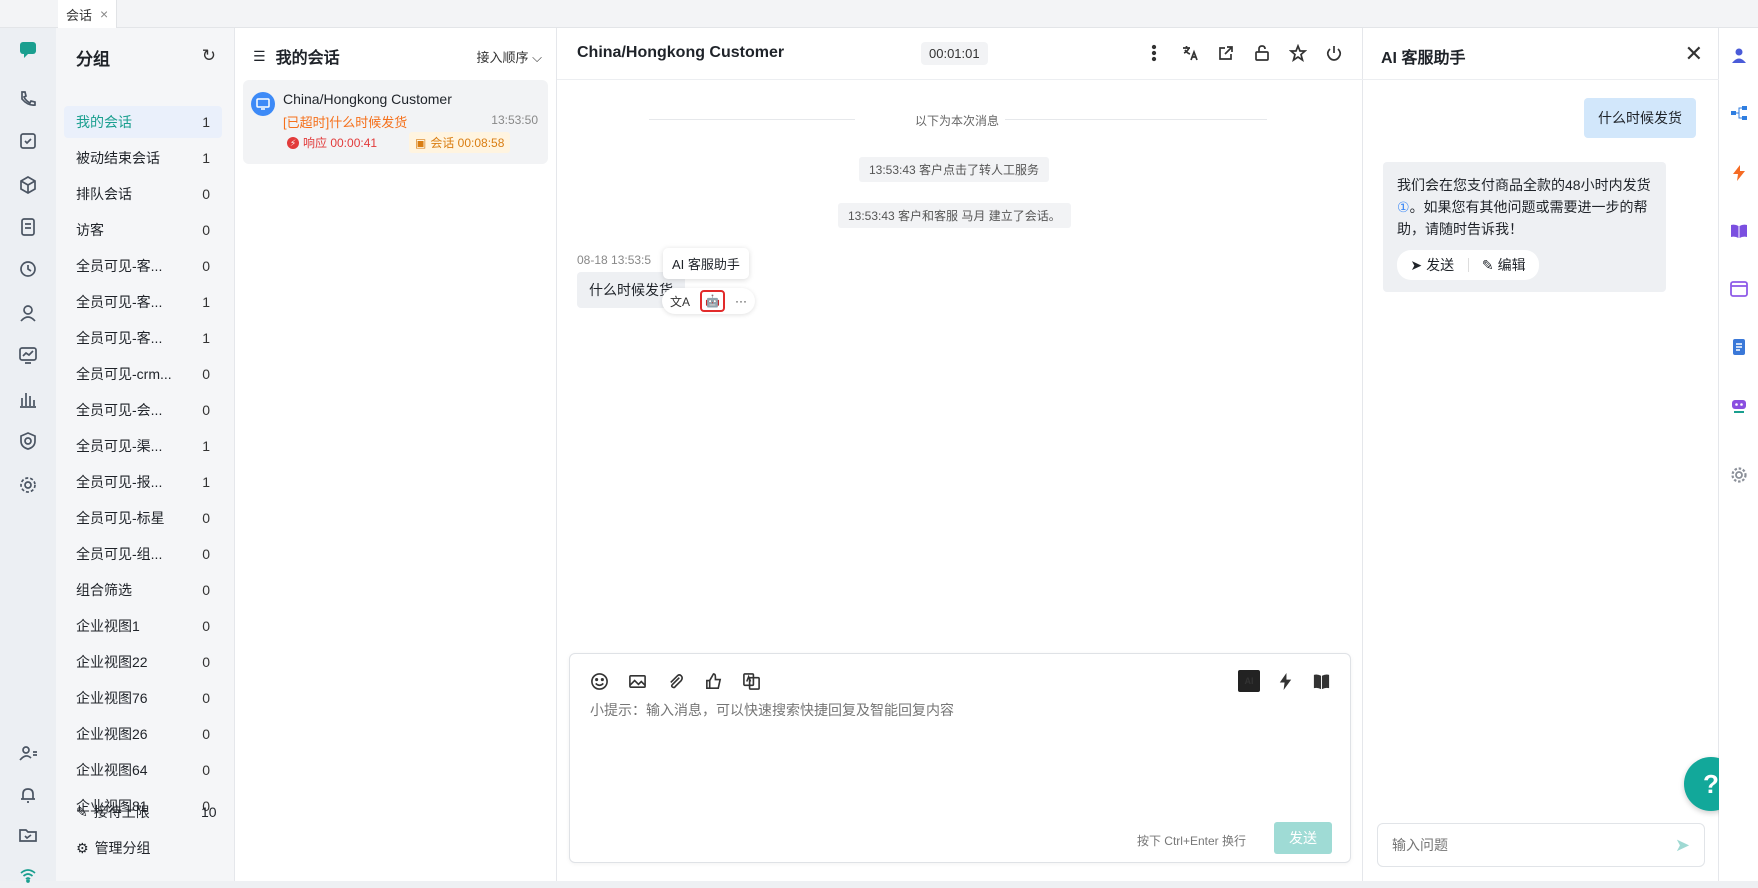  What do you see at coordinates (209, 56) in the screenshot?
I see `refresh-icon: ↻` at bounding box center [209, 56].